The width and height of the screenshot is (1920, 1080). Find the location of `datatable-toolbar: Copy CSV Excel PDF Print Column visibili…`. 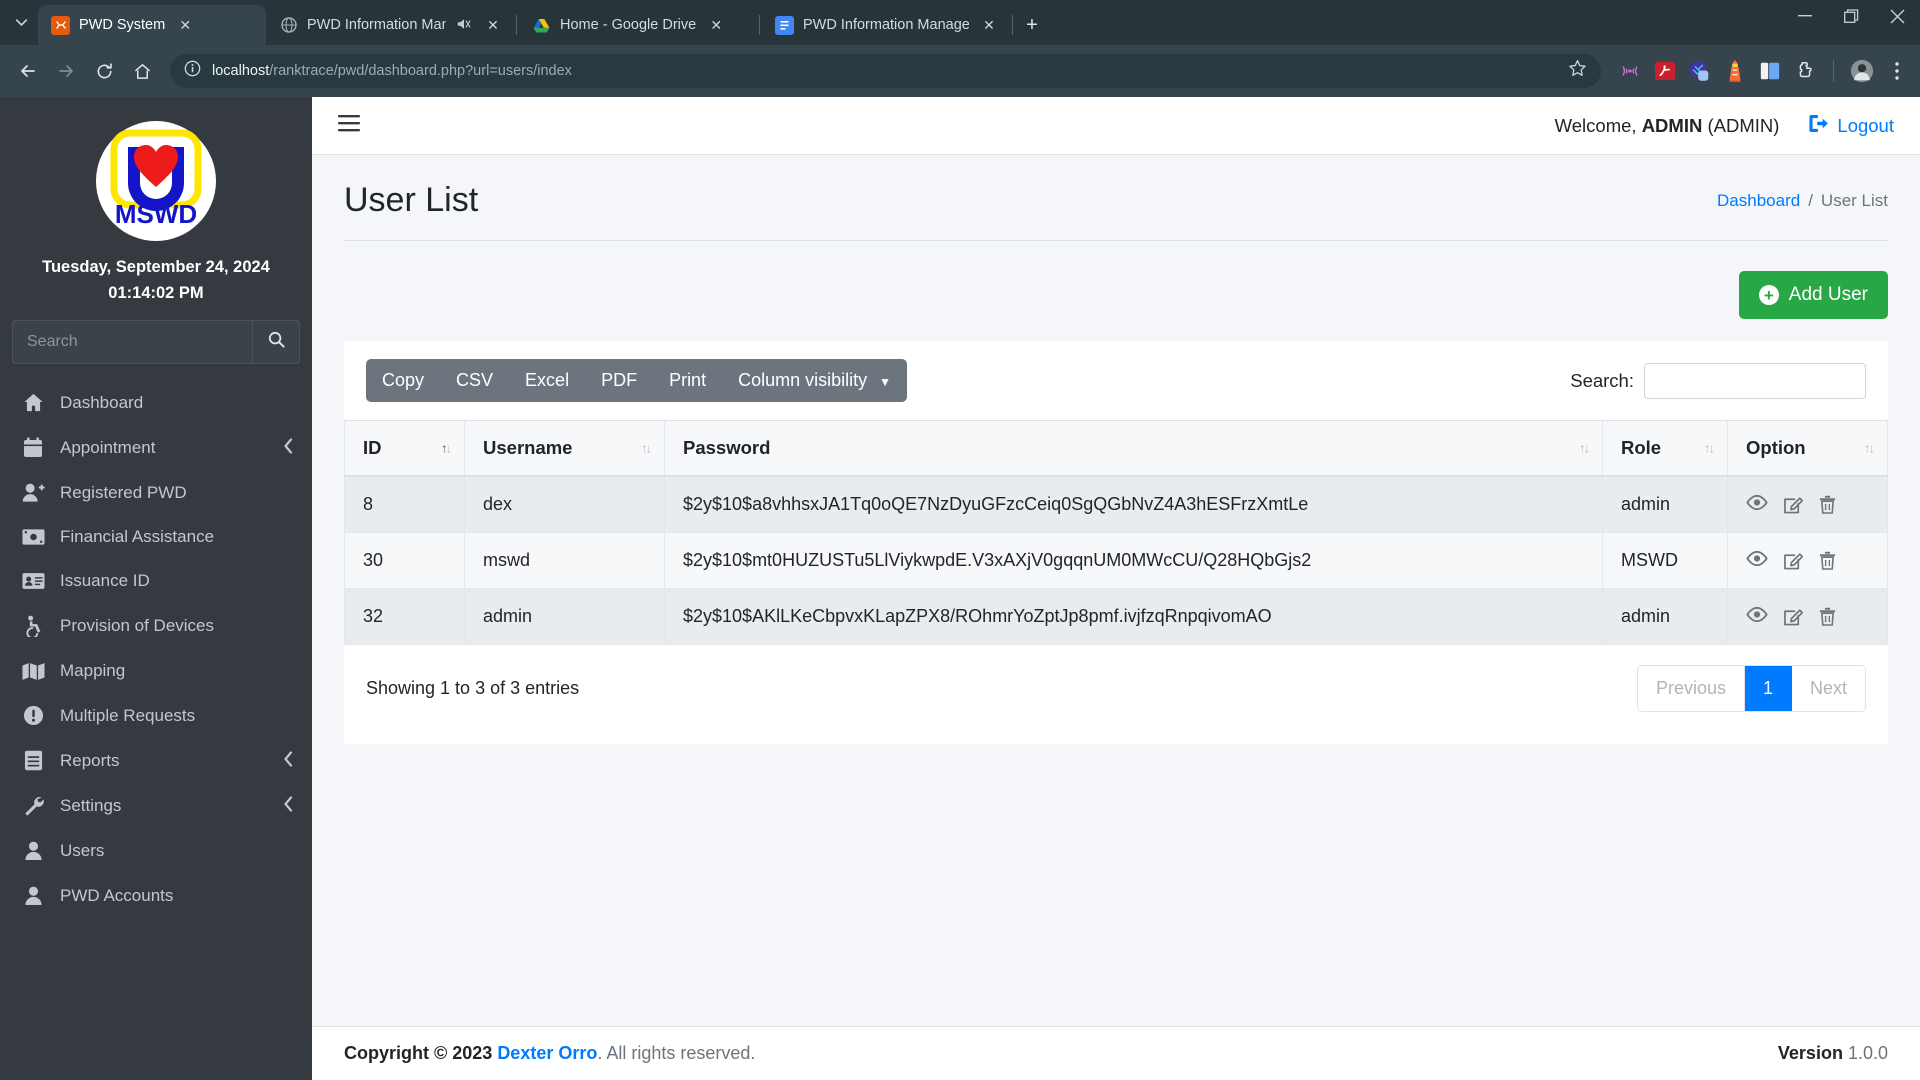

datatable-toolbar: Copy CSV Excel PDF Print Column visibili… is located at coordinates (1116, 371).